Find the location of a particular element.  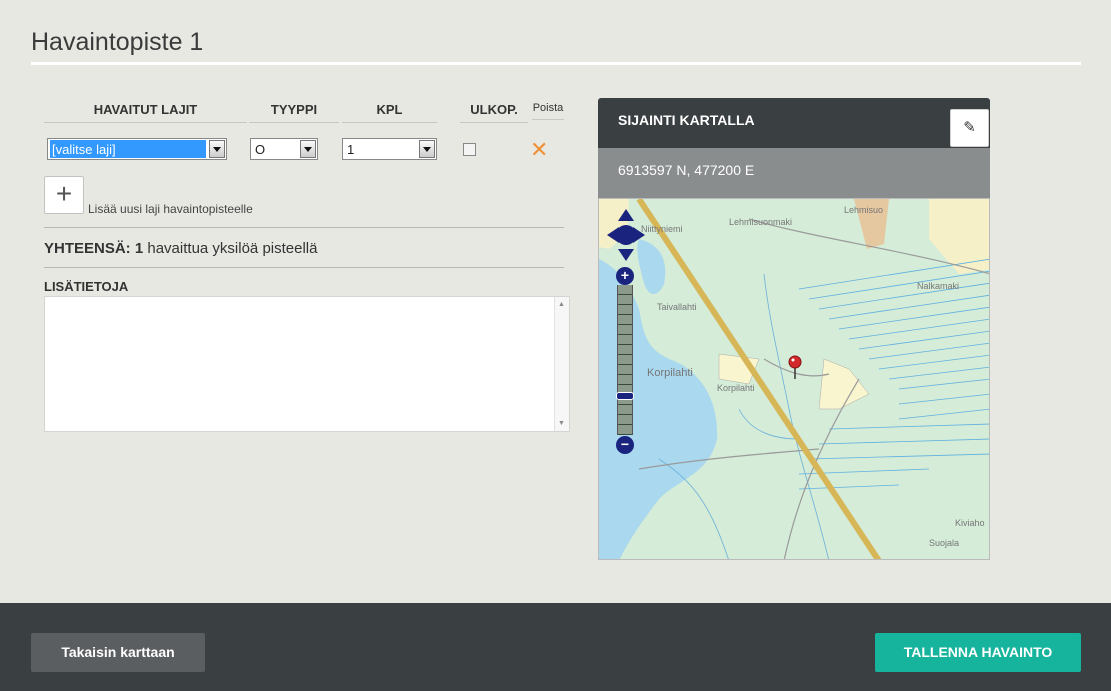

map-place-label: Niittyniemi is located at coordinates (662, 229).